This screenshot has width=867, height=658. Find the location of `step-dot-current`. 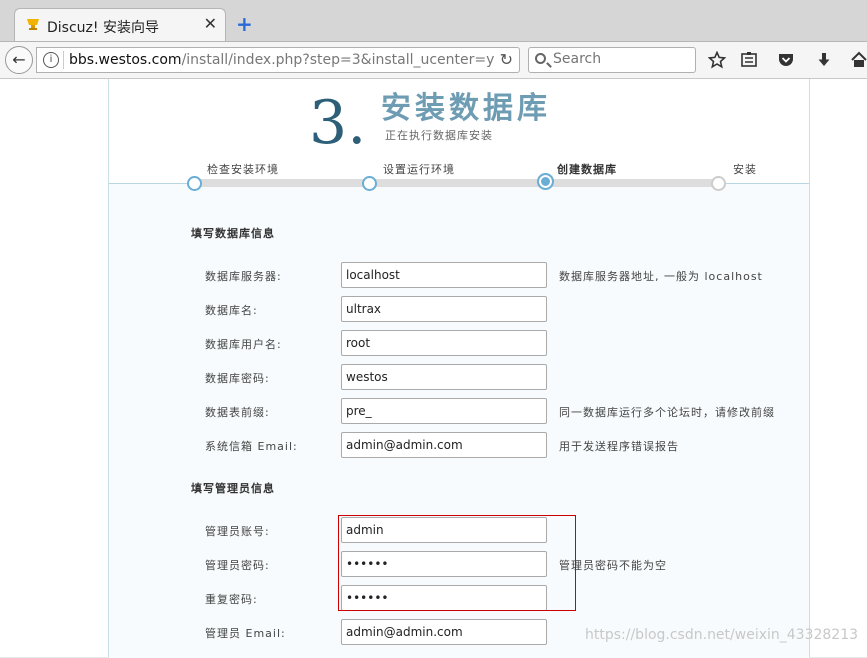

step-dot-current is located at coordinates (545, 181).